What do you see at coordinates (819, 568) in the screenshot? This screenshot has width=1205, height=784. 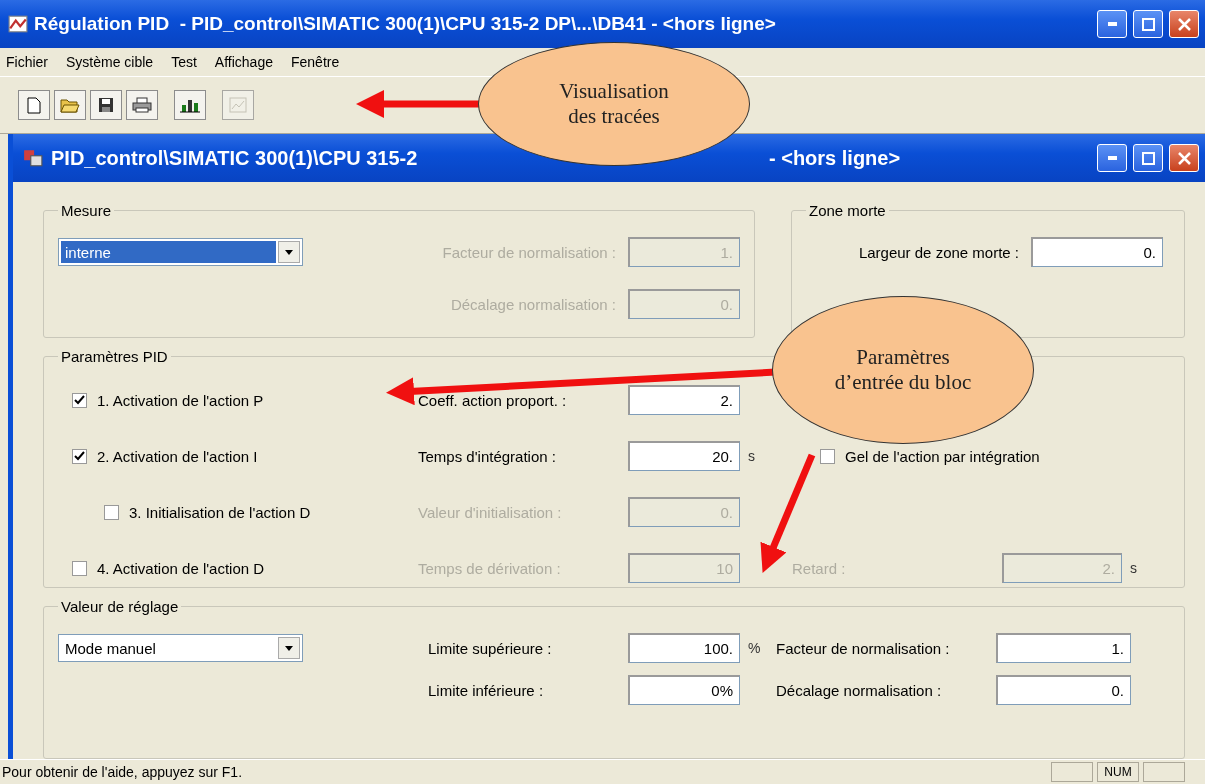 I see `field-label: Retard :` at bounding box center [819, 568].